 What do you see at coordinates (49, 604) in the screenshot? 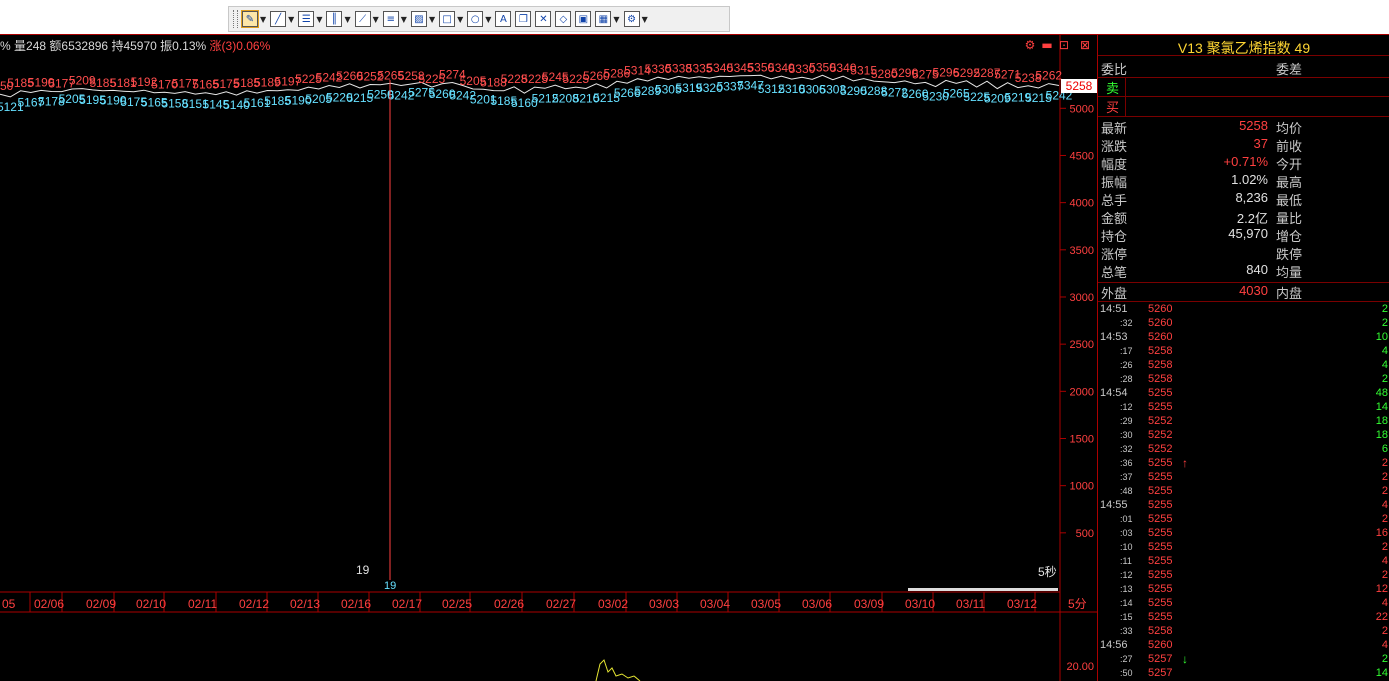
I see `x-tick-label: 02/06` at bounding box center [49, 604].